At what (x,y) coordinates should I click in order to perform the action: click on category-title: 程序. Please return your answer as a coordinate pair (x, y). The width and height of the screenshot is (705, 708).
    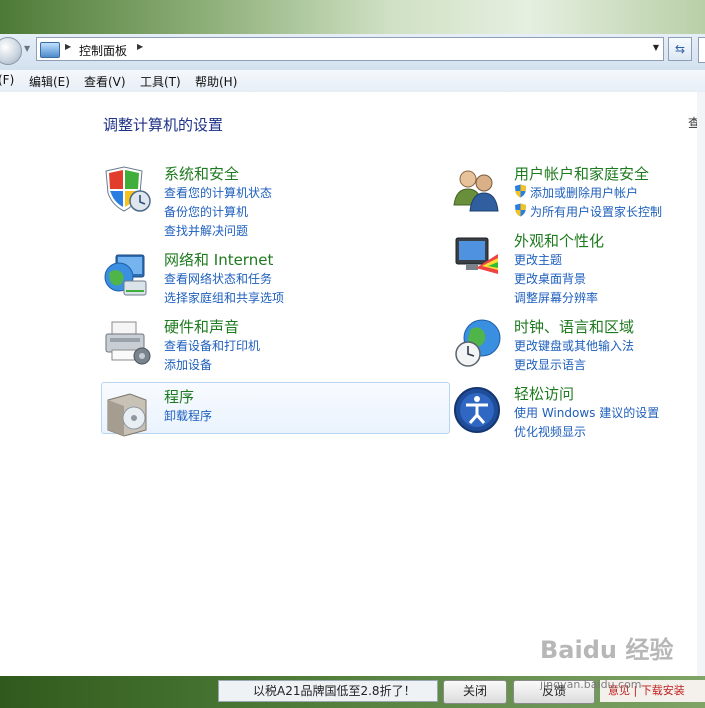
    Looking at the image, I should click on (179, 396).